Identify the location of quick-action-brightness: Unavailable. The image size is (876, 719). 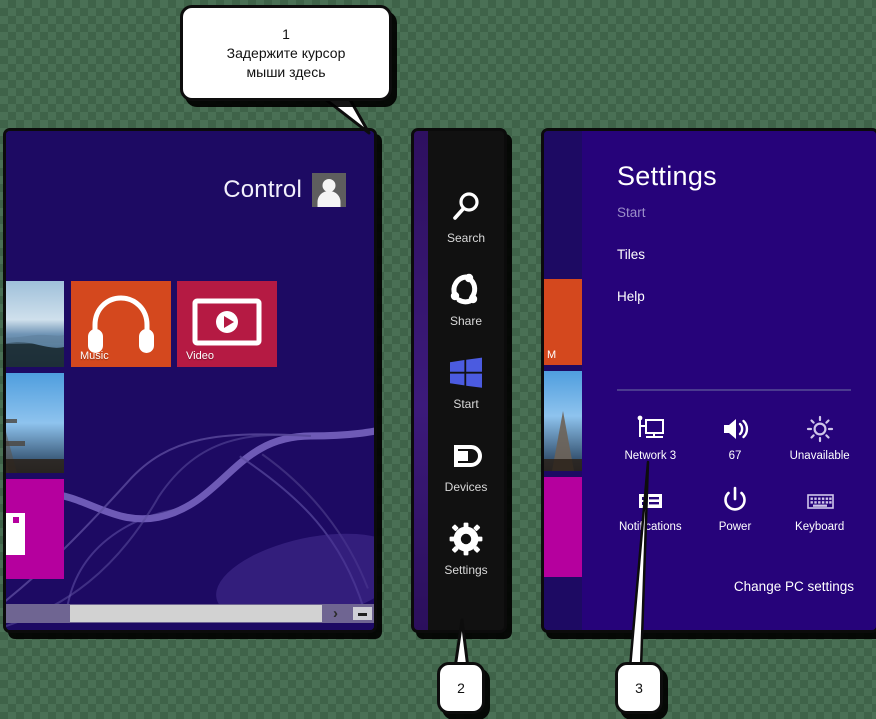
(819, 437).